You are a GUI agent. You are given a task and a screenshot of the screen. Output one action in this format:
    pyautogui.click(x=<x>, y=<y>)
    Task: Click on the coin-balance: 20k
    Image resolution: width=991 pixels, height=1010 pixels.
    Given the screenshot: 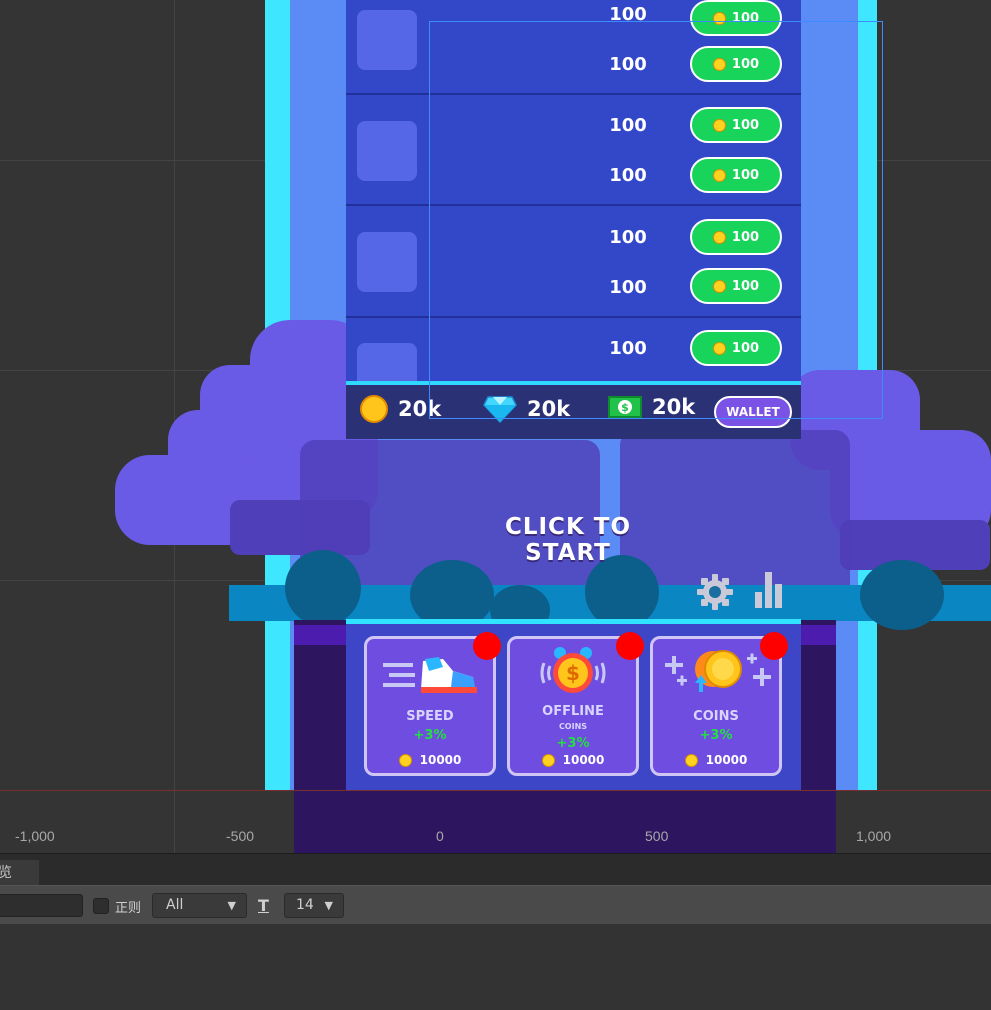 What is the action you would take?
    pyautogui.click(x=400, y=409)
    